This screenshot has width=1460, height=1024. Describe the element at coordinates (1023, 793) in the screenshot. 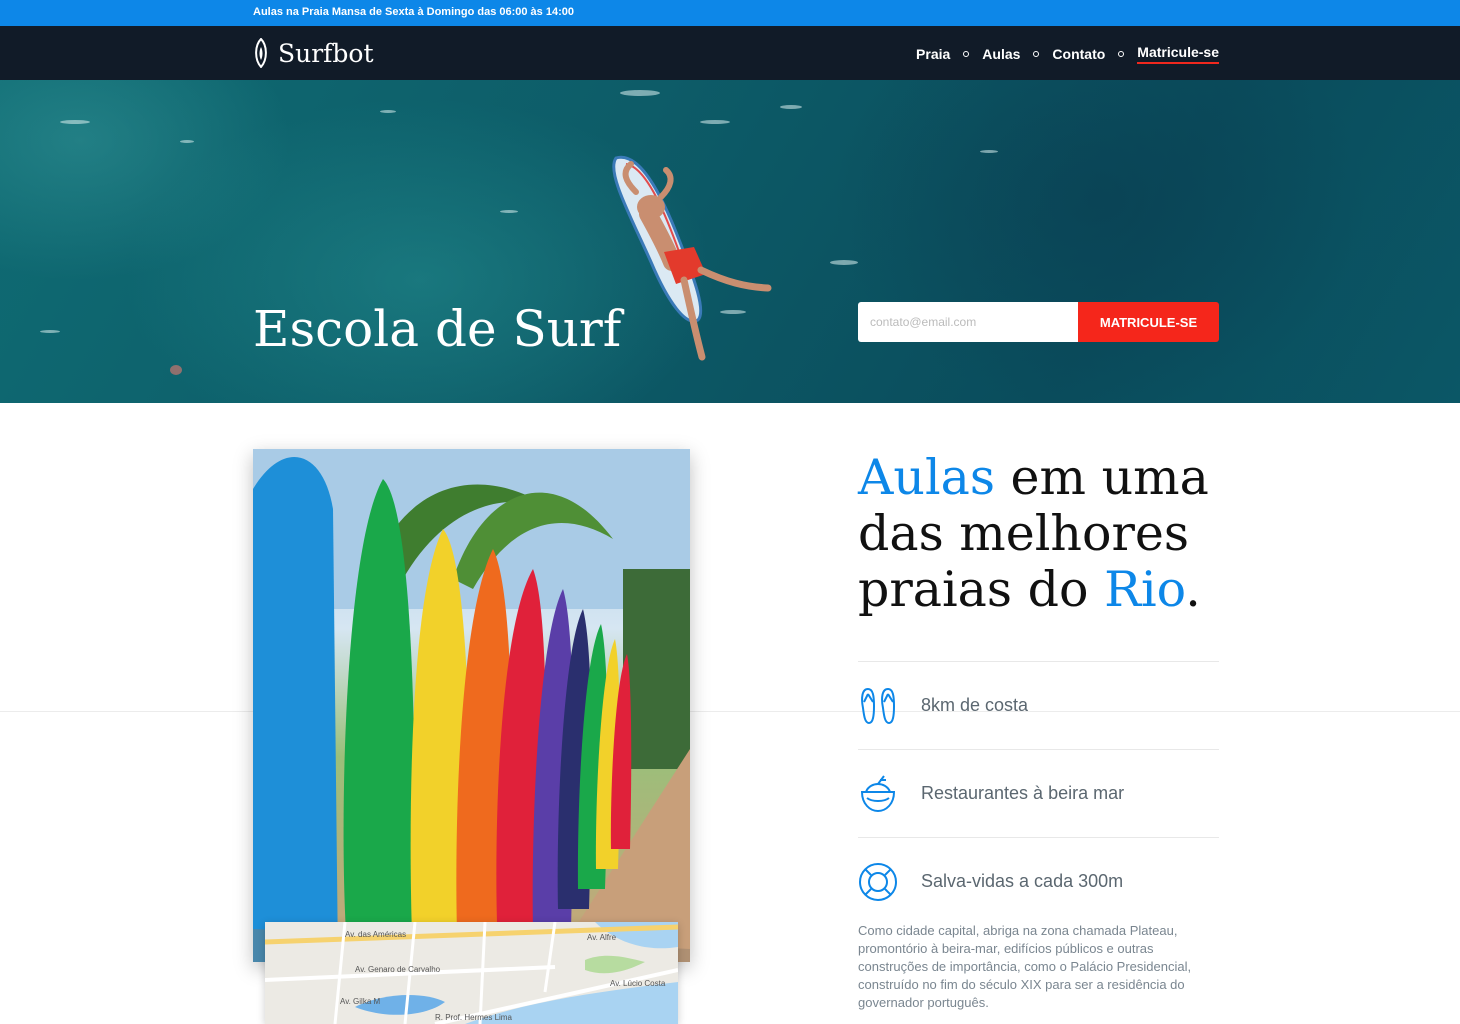

I see `feature-text: Restaurantes à beira mar` at that location.